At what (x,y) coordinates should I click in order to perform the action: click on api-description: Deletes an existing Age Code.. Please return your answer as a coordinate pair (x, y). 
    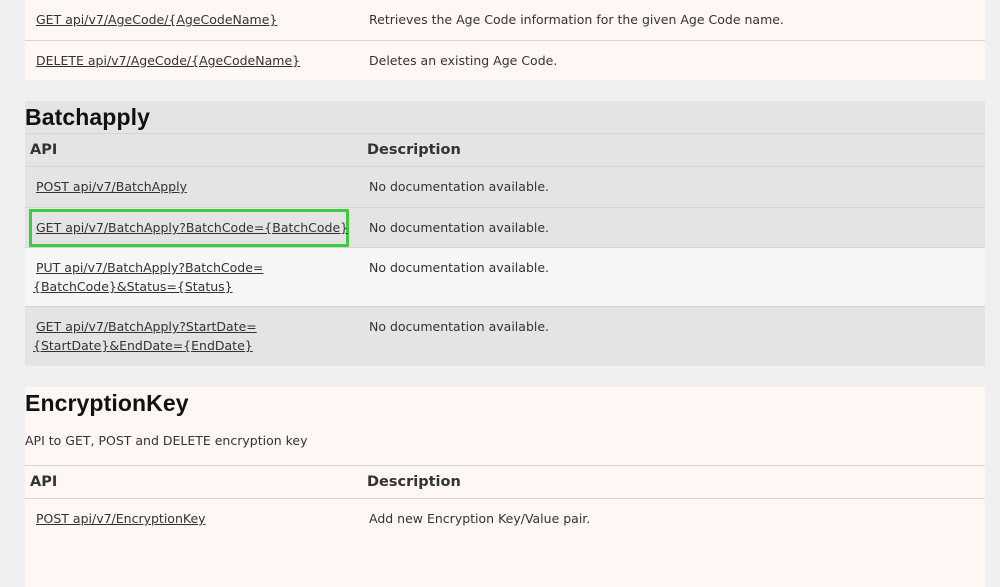
    Looking at the image, I should click on (463, 60).